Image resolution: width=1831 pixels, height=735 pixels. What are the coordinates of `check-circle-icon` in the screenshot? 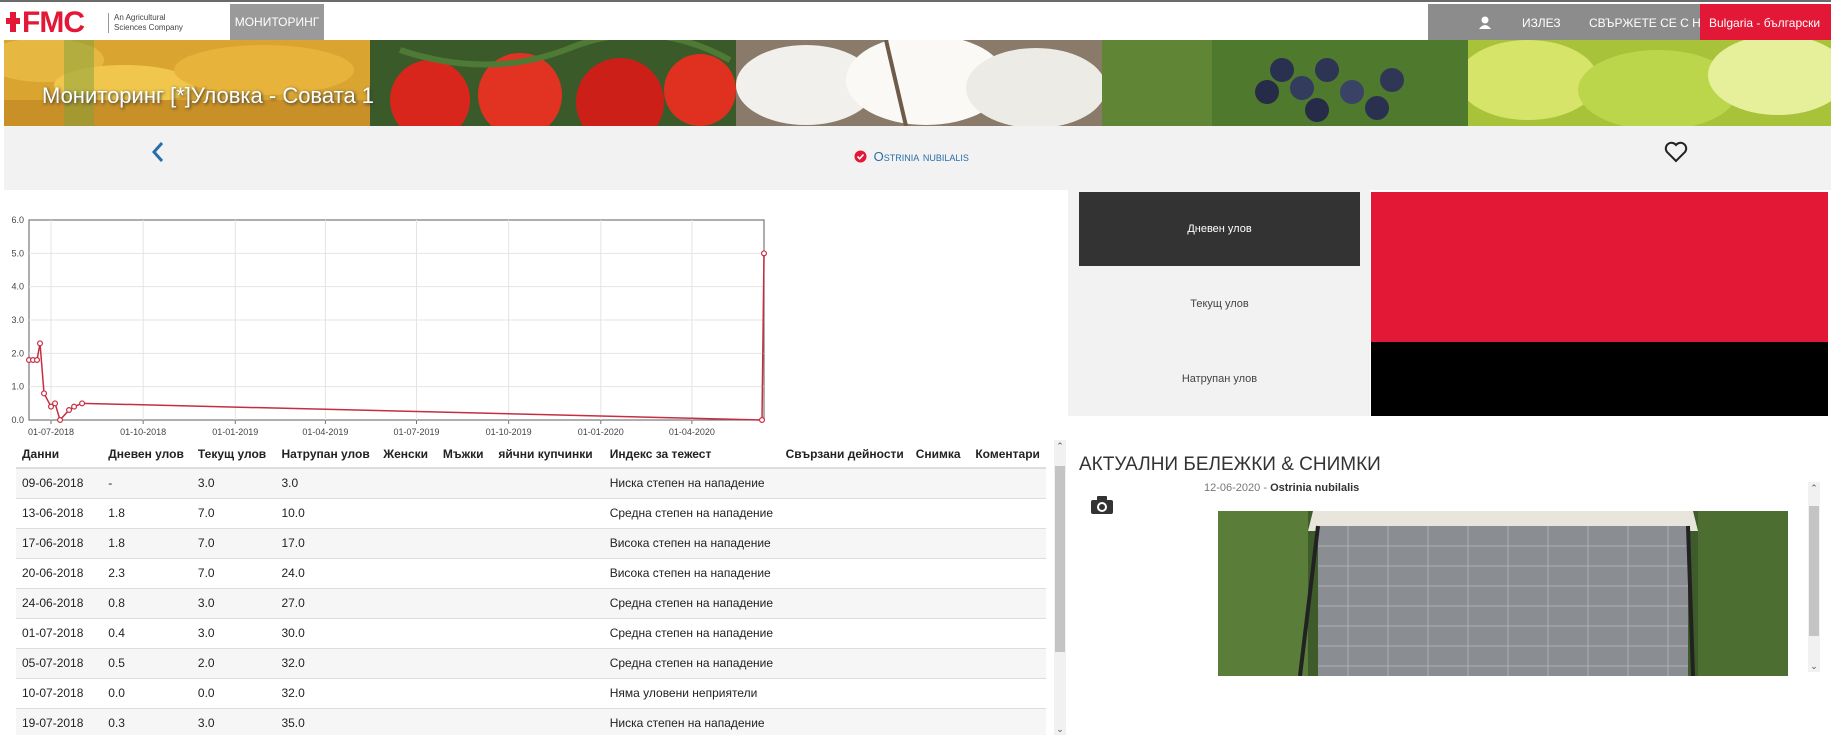 It's located at (860, 156).